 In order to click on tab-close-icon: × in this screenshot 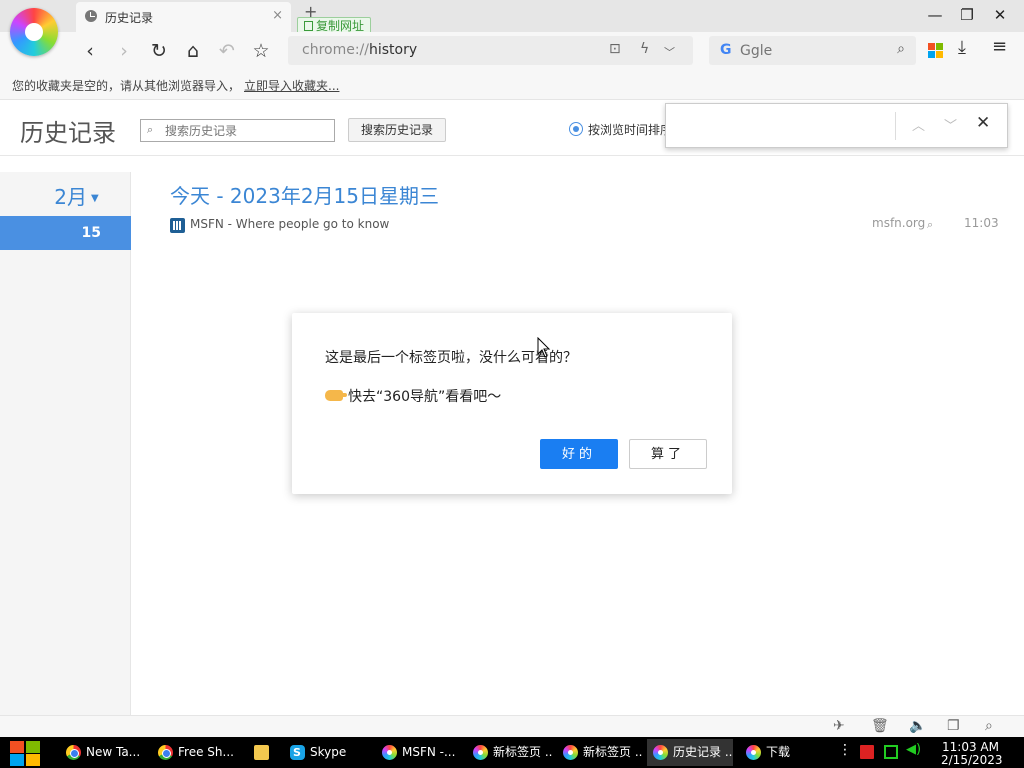, I will do `click(277, 15)`.